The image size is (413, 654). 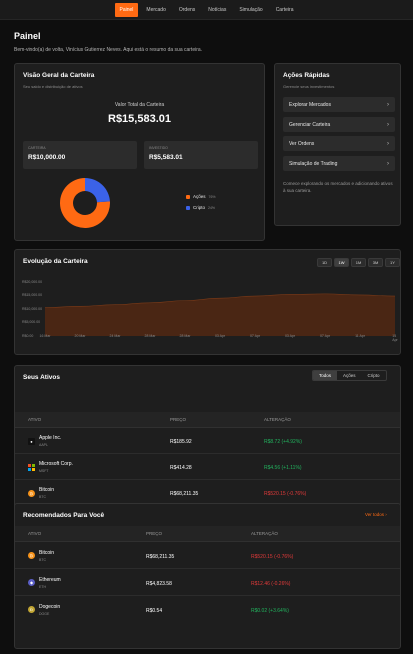 What do you see at coordinates (126, 9) in the screenshot?
I see `nav-painel: Painel` at bounding box center [126, 9].